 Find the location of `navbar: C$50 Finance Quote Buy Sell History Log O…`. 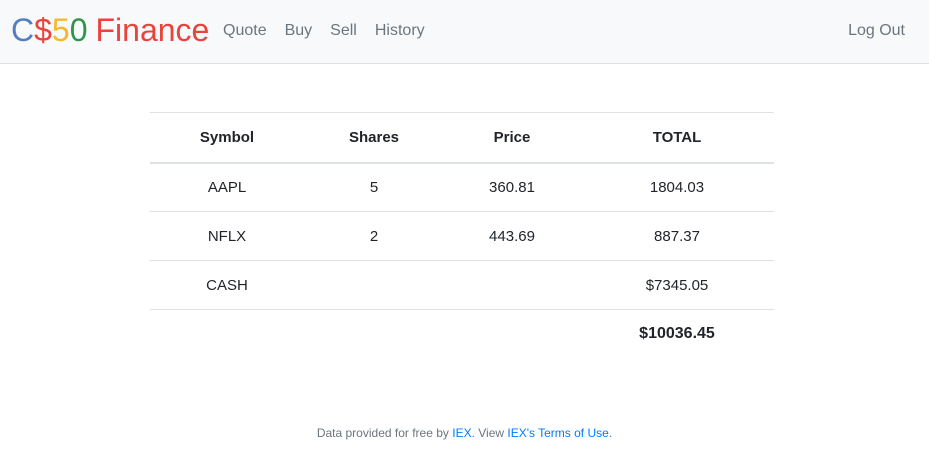

navbar: C$50 Finance Quote Buy Sell History Log O… is located at coordinates (464, 32).